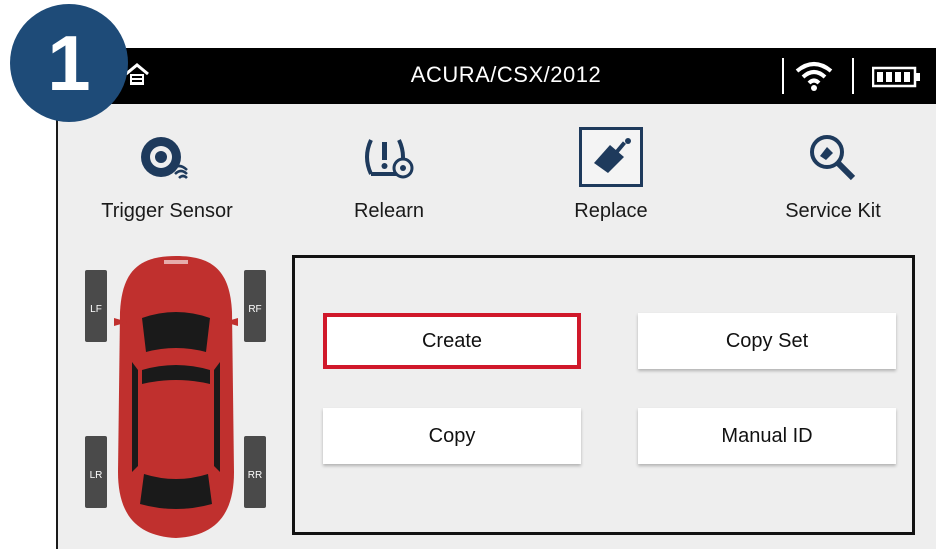 This screenshot has height=549, width=936. Describe the element at coordinates (255, 306) in the screenshot. I see `tire-rf: RF` at that location.